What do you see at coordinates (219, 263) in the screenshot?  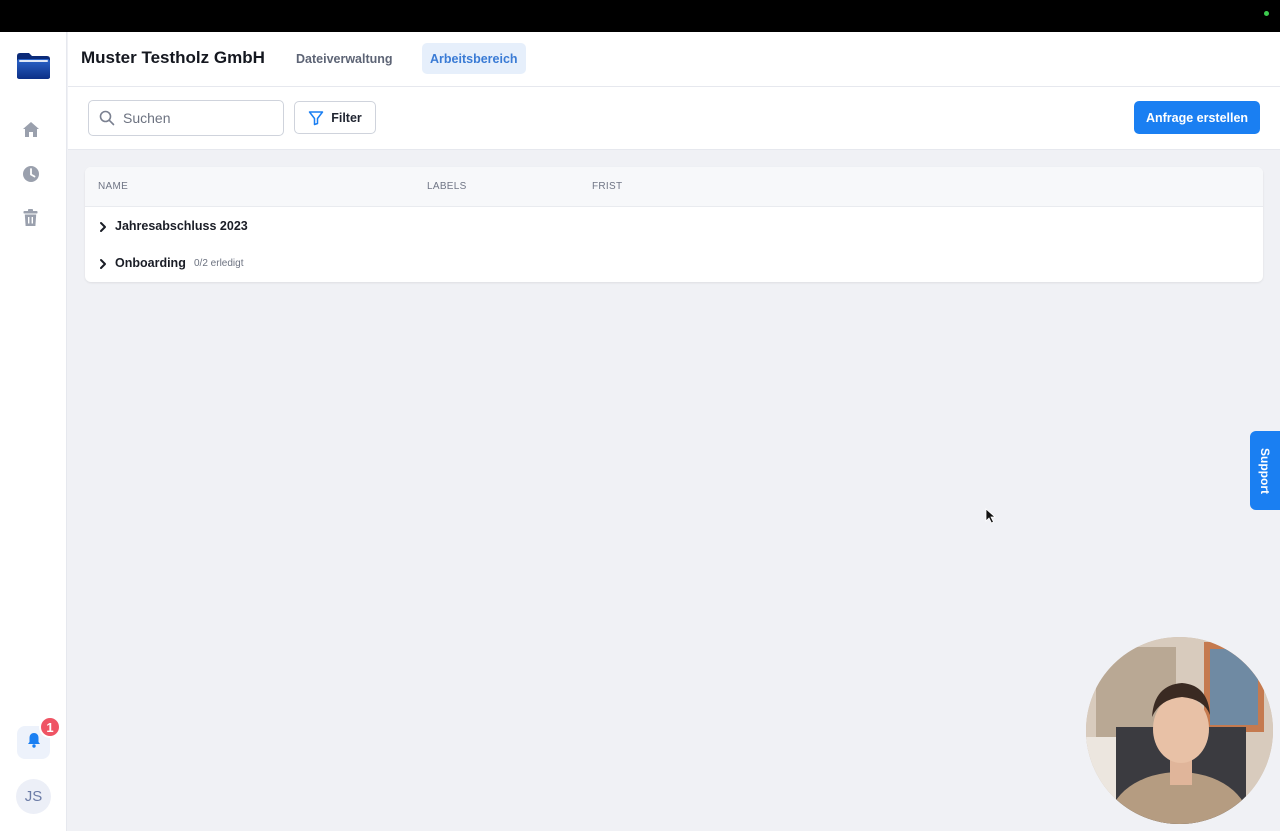 I see `row-progress-text: 0/2 erledigt` at bounding box center [219, 263].